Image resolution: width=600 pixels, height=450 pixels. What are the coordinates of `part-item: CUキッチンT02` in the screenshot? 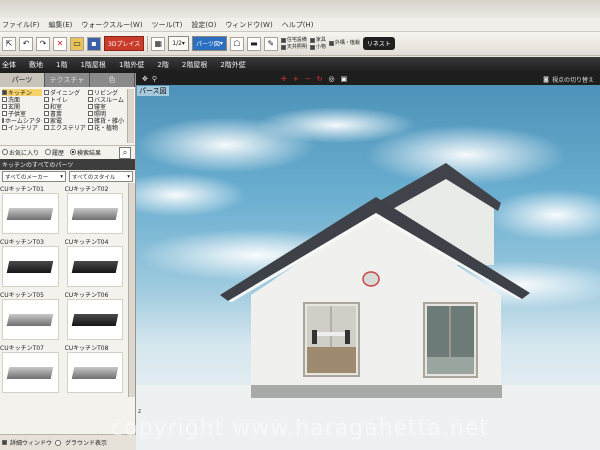 It's located at (95, 210).